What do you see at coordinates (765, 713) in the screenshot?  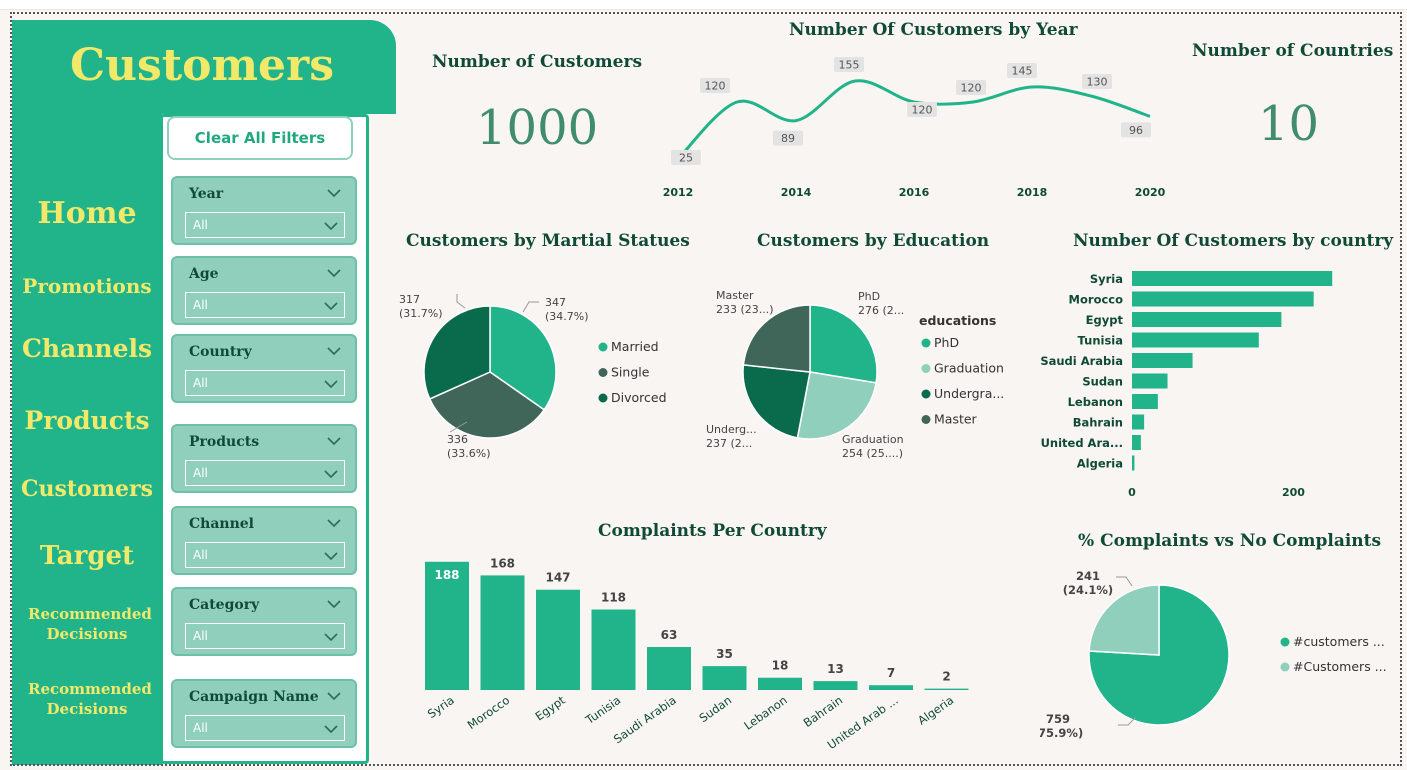 I see `category-label: Lebanon` at bounding box center [765, 713].